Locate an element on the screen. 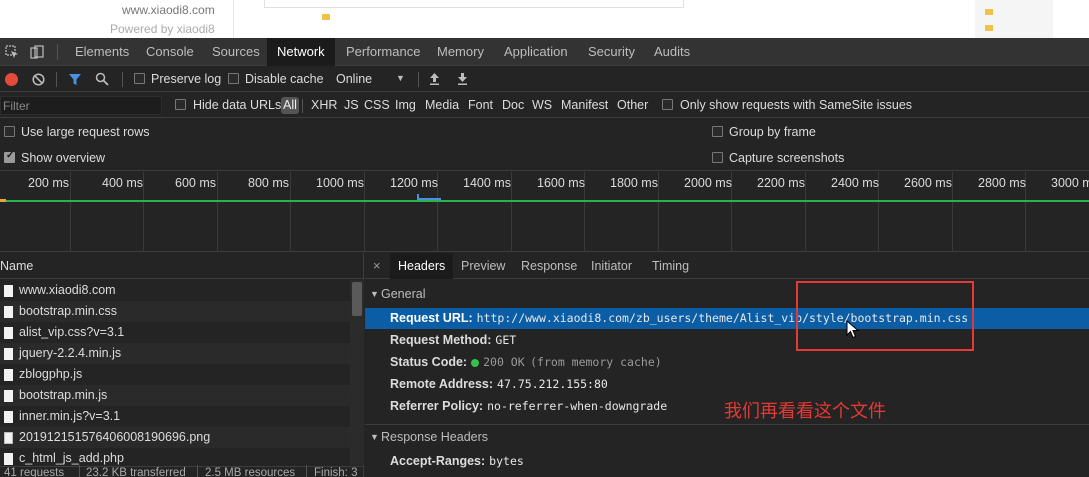 This screenshot has height=477, width=1089. type-filter-xhr: XHR is located at coordinates (324, 105).